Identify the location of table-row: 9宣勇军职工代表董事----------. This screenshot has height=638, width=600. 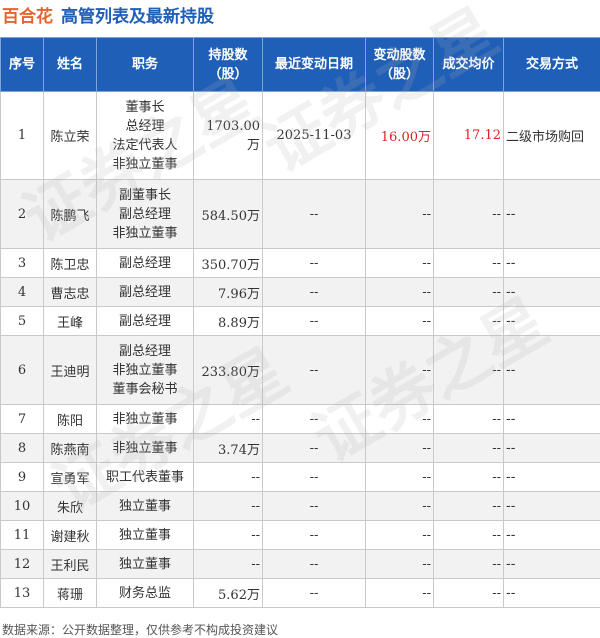
(300, 477).